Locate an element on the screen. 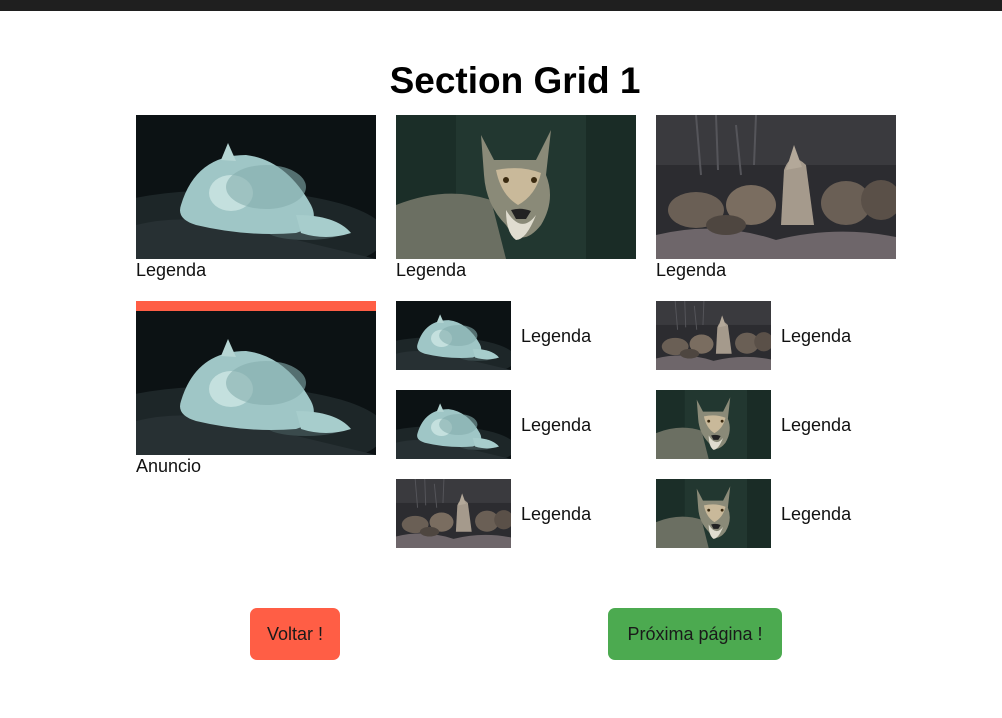 Image resolution: width=1002 pixels, height=718 pixels. next-page-button: Próxima página ! is located at coordinates (695, 634).